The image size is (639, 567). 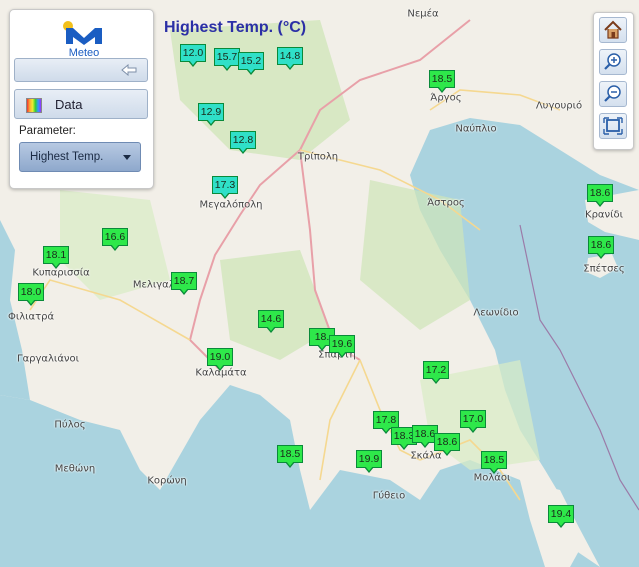 I want to click on home-button, so click(x=613, y=30).